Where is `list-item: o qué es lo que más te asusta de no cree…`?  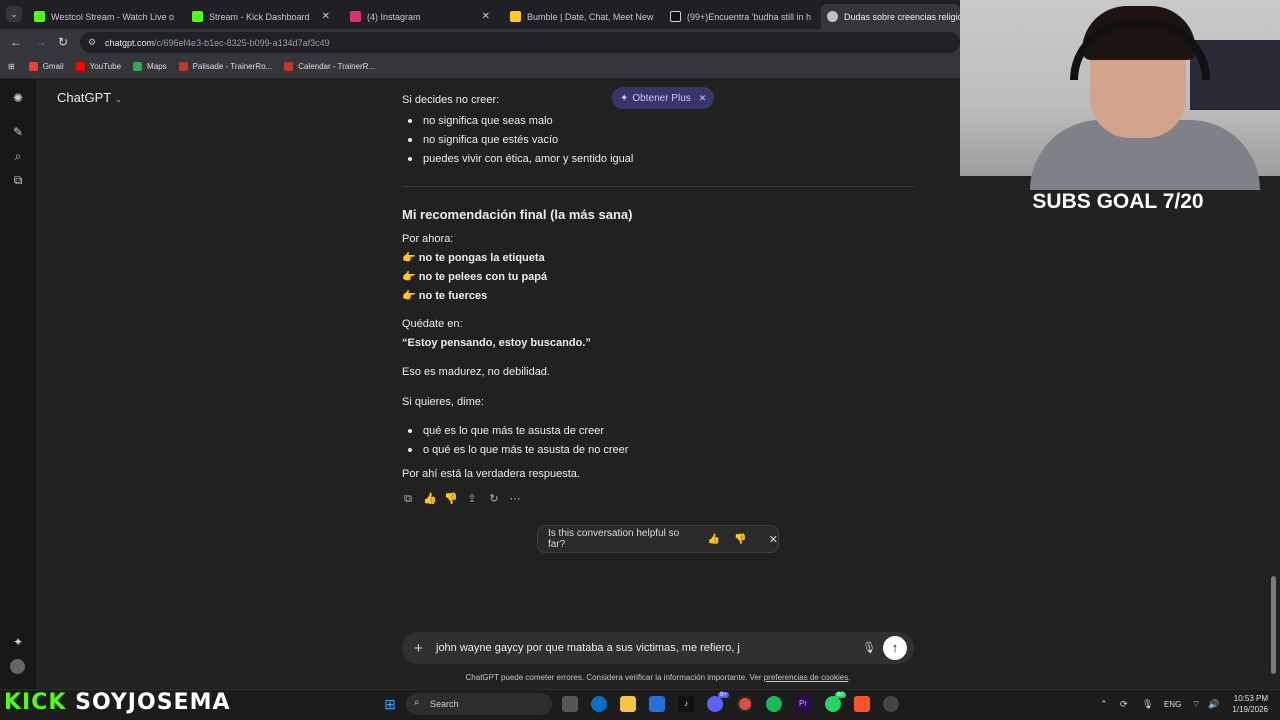 list-item: o qué es lo que más te asusta de no cree… is located at coordinates (518, 450).